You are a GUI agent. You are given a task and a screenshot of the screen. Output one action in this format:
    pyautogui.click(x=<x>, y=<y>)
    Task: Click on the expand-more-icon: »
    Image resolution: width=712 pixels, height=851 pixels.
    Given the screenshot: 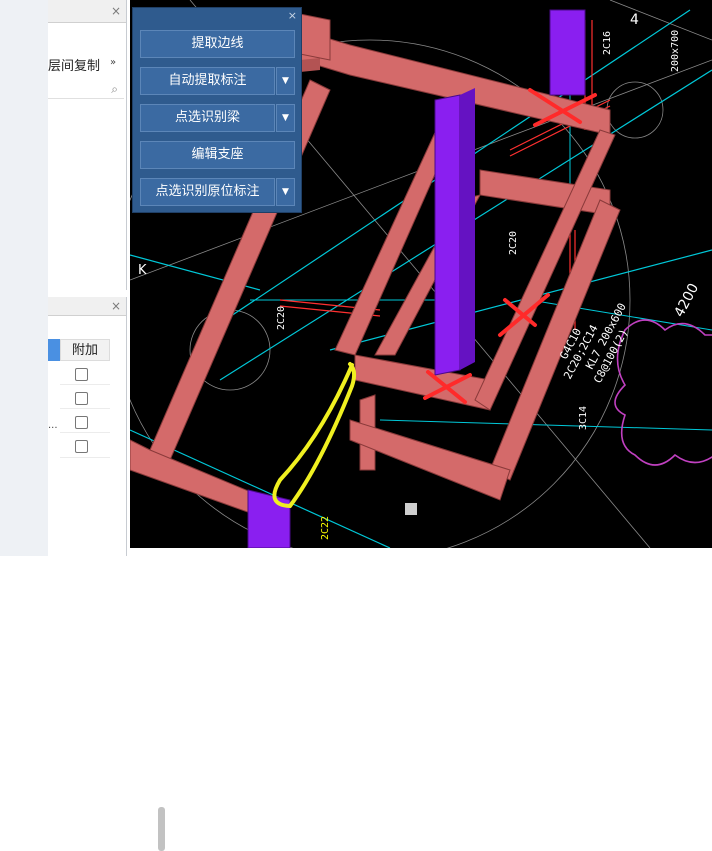 What is the action you would take?
    pyautogui.click(x=113, y=62)
    